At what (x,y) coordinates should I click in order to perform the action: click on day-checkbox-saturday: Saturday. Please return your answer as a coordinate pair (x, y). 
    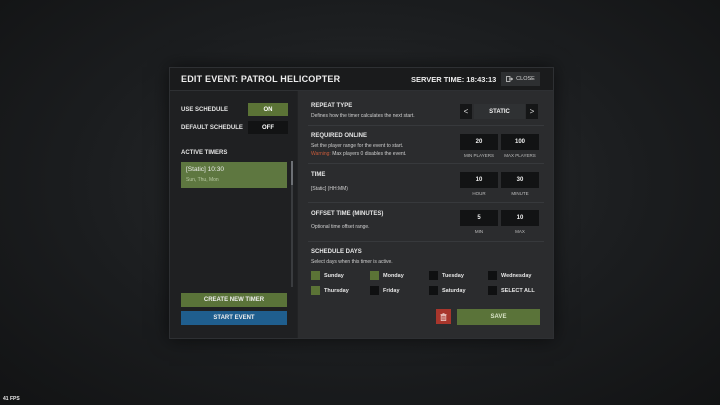
    Looking at the image, I should click on (447, 290).